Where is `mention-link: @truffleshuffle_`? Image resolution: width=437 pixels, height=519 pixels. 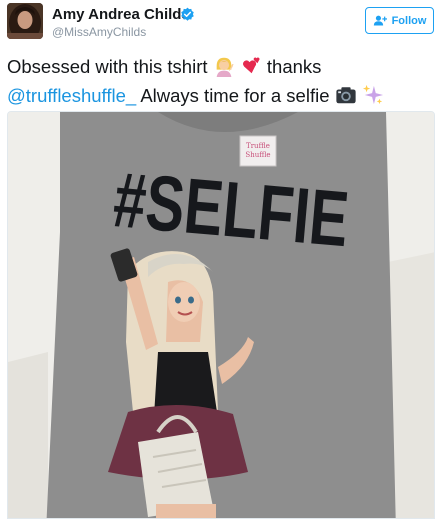 mention-link: @truffleshuffle_ is located at coordinates (71, 95).